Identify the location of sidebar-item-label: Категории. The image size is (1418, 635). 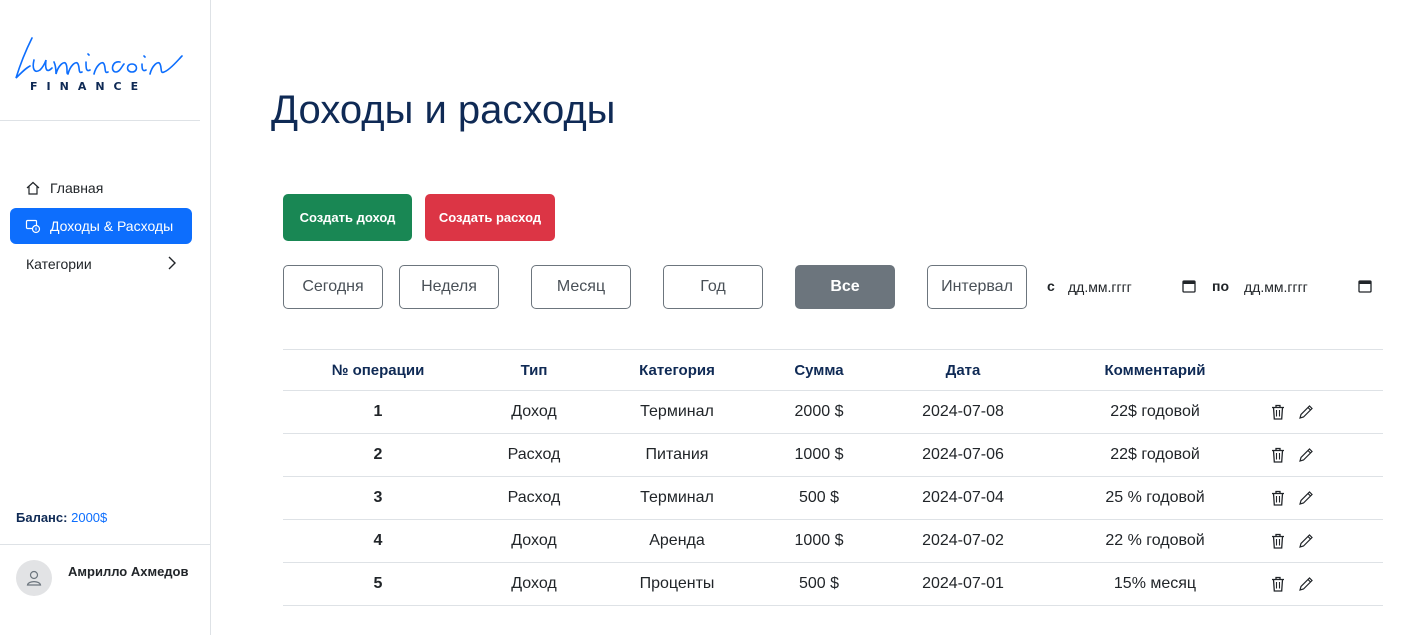
(59, 264).